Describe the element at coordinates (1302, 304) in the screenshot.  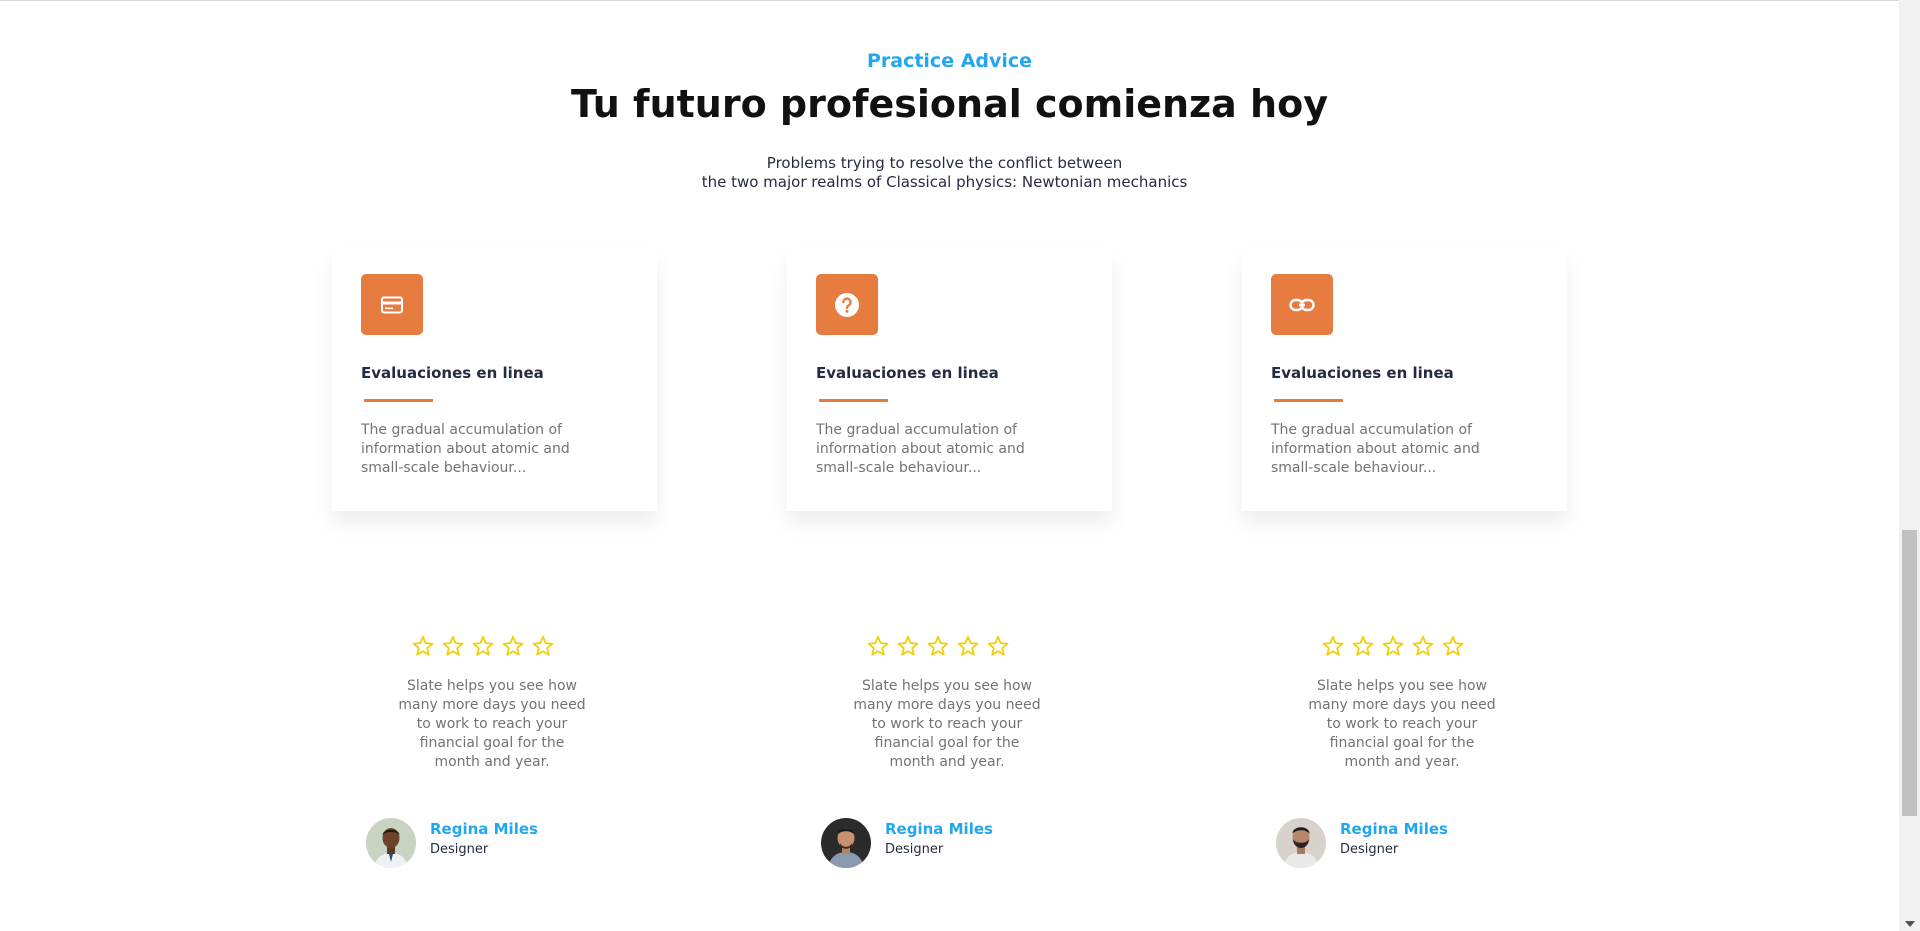
I see `link-icon` at that location.